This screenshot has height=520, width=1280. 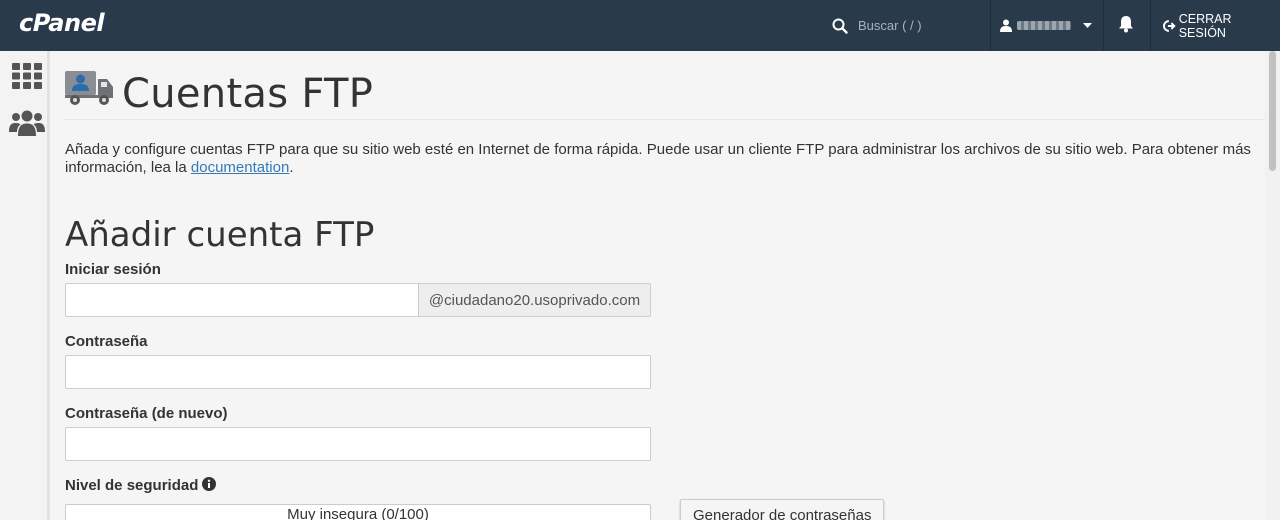 What do you see at coordinates (840, 26) in the screenshot?
I see `search-icon` at bounding box center [840, 26].